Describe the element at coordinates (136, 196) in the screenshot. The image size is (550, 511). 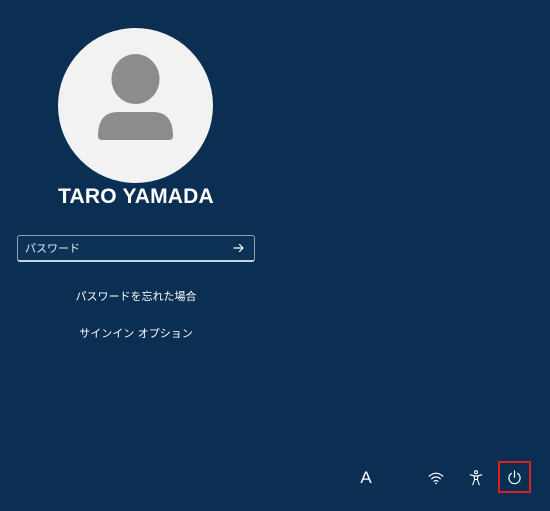
I see `user-name: TARO YAMADA` at that location.